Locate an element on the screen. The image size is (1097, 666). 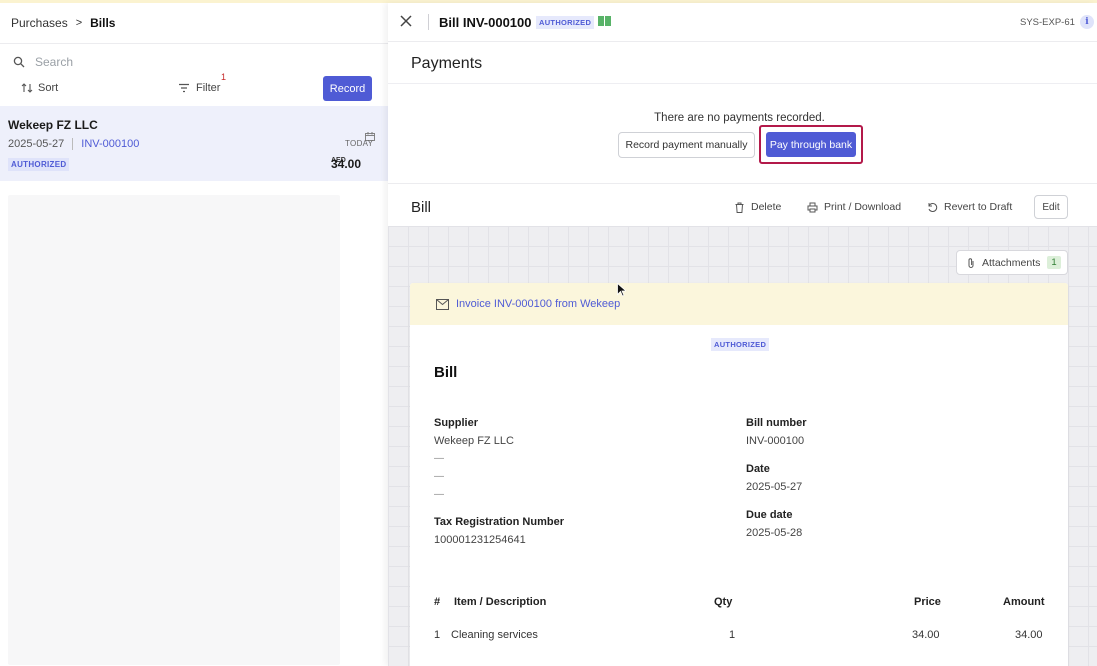
column-header-item: Item / Description is located at coordinates (500, 602).